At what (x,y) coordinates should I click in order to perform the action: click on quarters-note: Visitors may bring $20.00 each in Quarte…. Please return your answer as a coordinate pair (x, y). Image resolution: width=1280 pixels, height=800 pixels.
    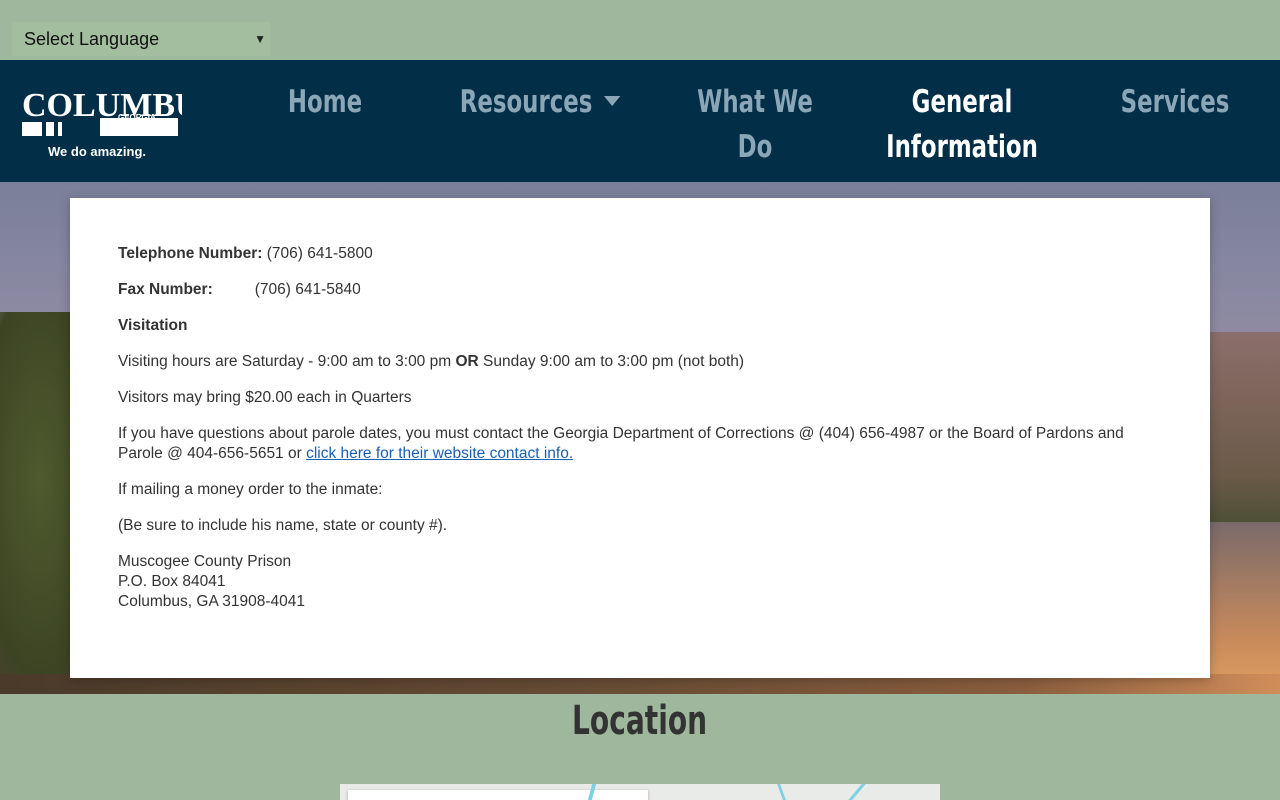
    Looking at the image, I should click on (265, 397).